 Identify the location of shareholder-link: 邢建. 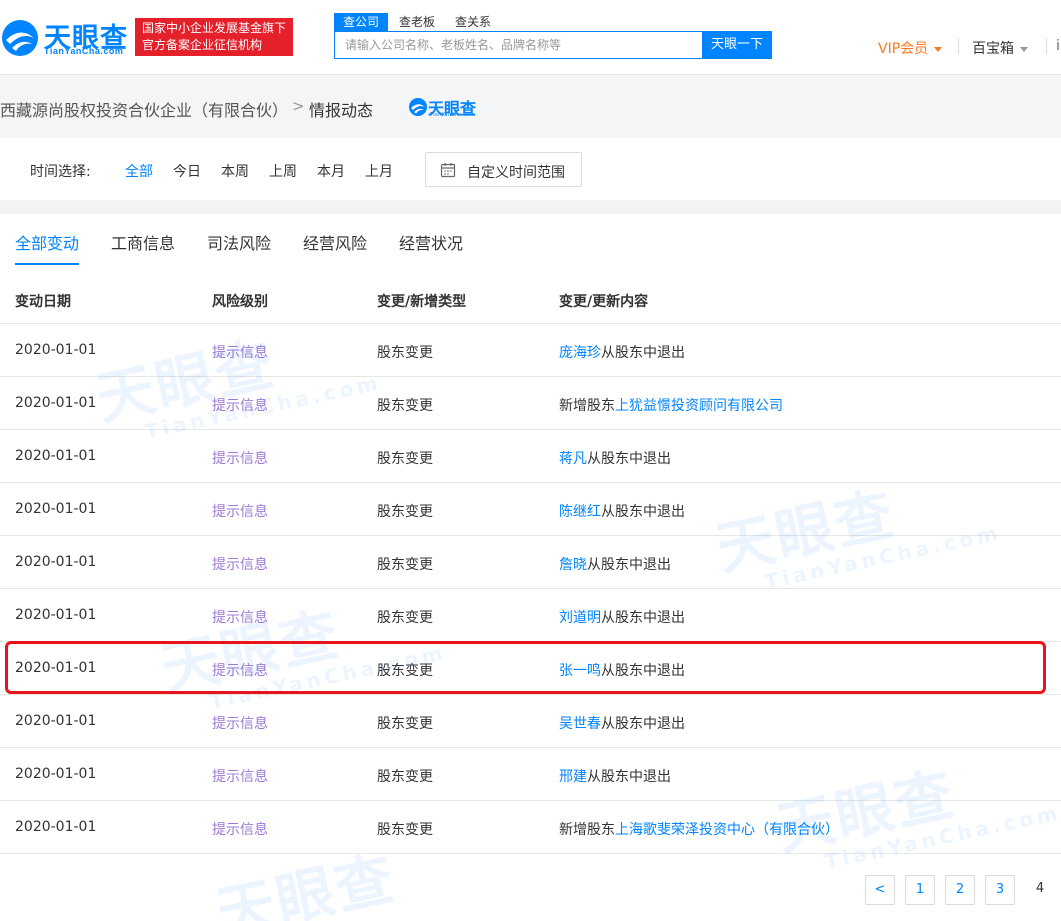
(573, 777).